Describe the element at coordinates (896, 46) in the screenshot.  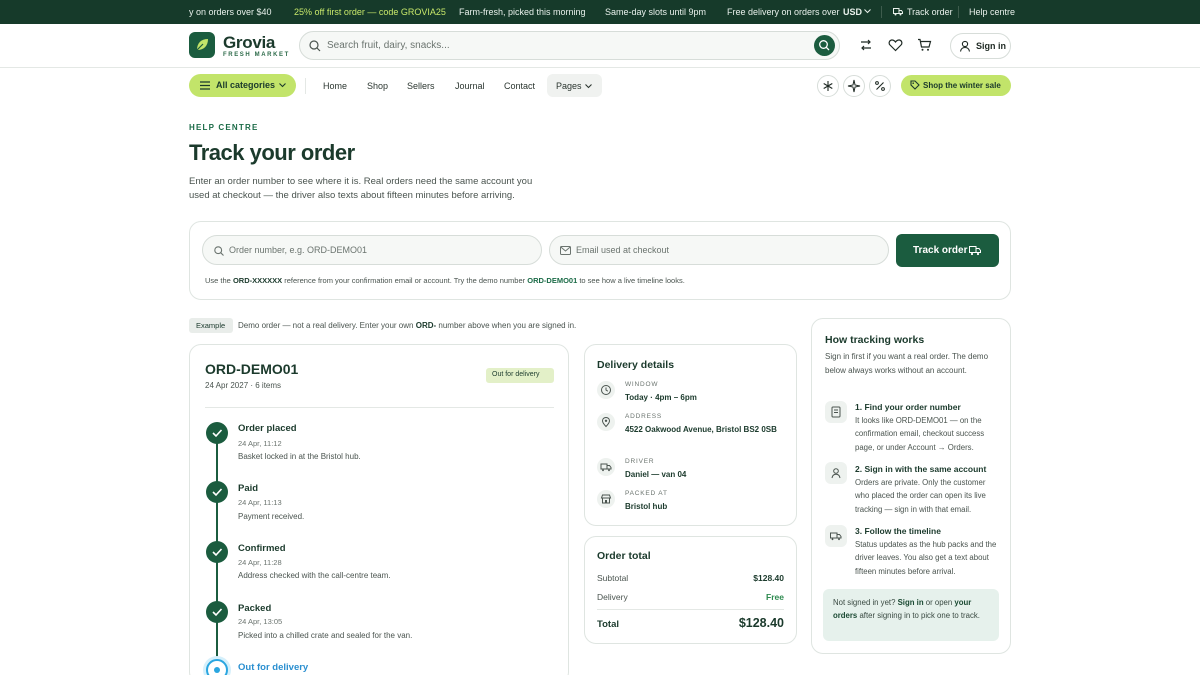
I see `heart-icon` at that location.